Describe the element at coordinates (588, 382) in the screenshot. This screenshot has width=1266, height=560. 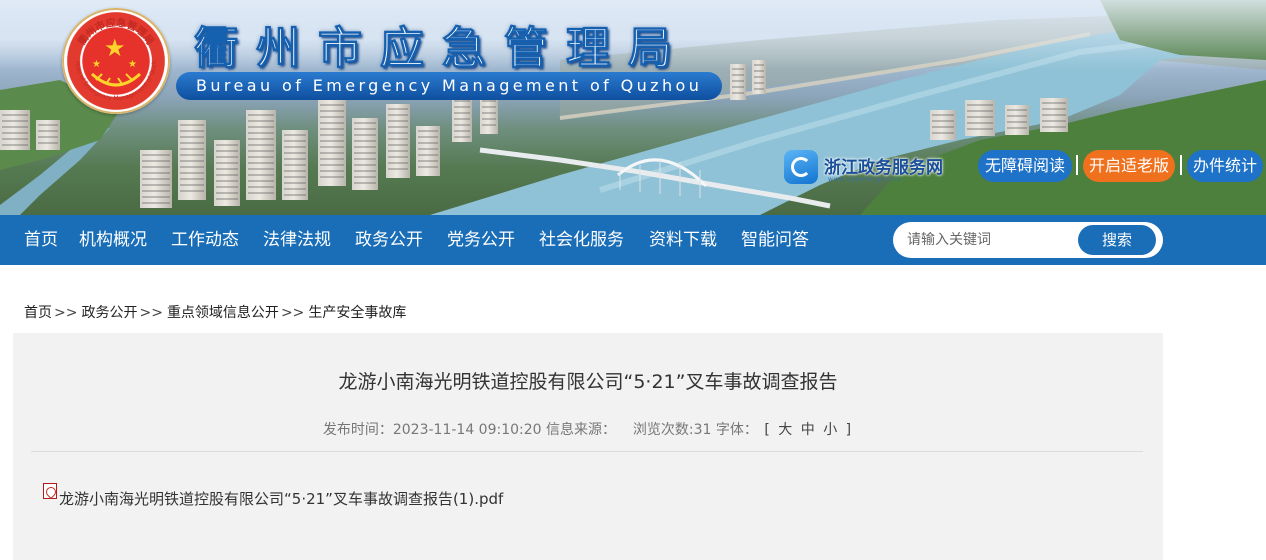
I see `article-title: 龙游小南海光明铁道控股有限公司“5·21”叉车事故调查报告` at that location.